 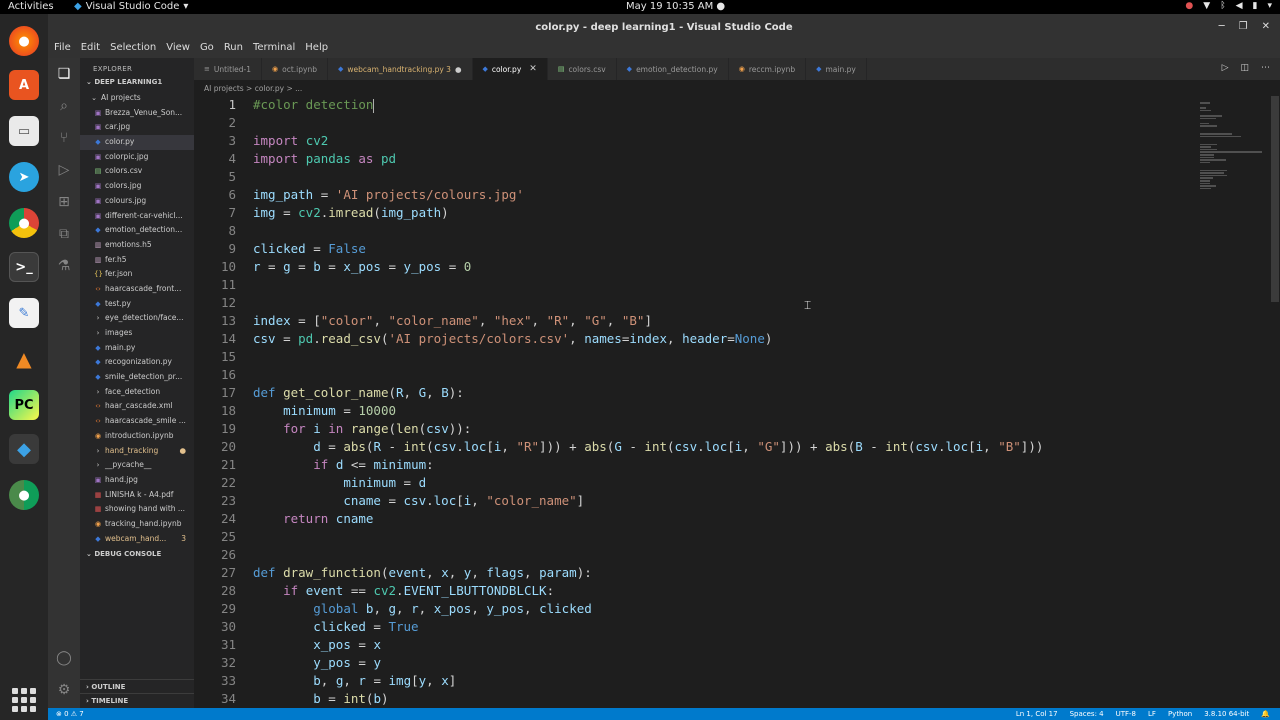 I want to click on text-editor-icon: ✎, so click(x=24, y=313).